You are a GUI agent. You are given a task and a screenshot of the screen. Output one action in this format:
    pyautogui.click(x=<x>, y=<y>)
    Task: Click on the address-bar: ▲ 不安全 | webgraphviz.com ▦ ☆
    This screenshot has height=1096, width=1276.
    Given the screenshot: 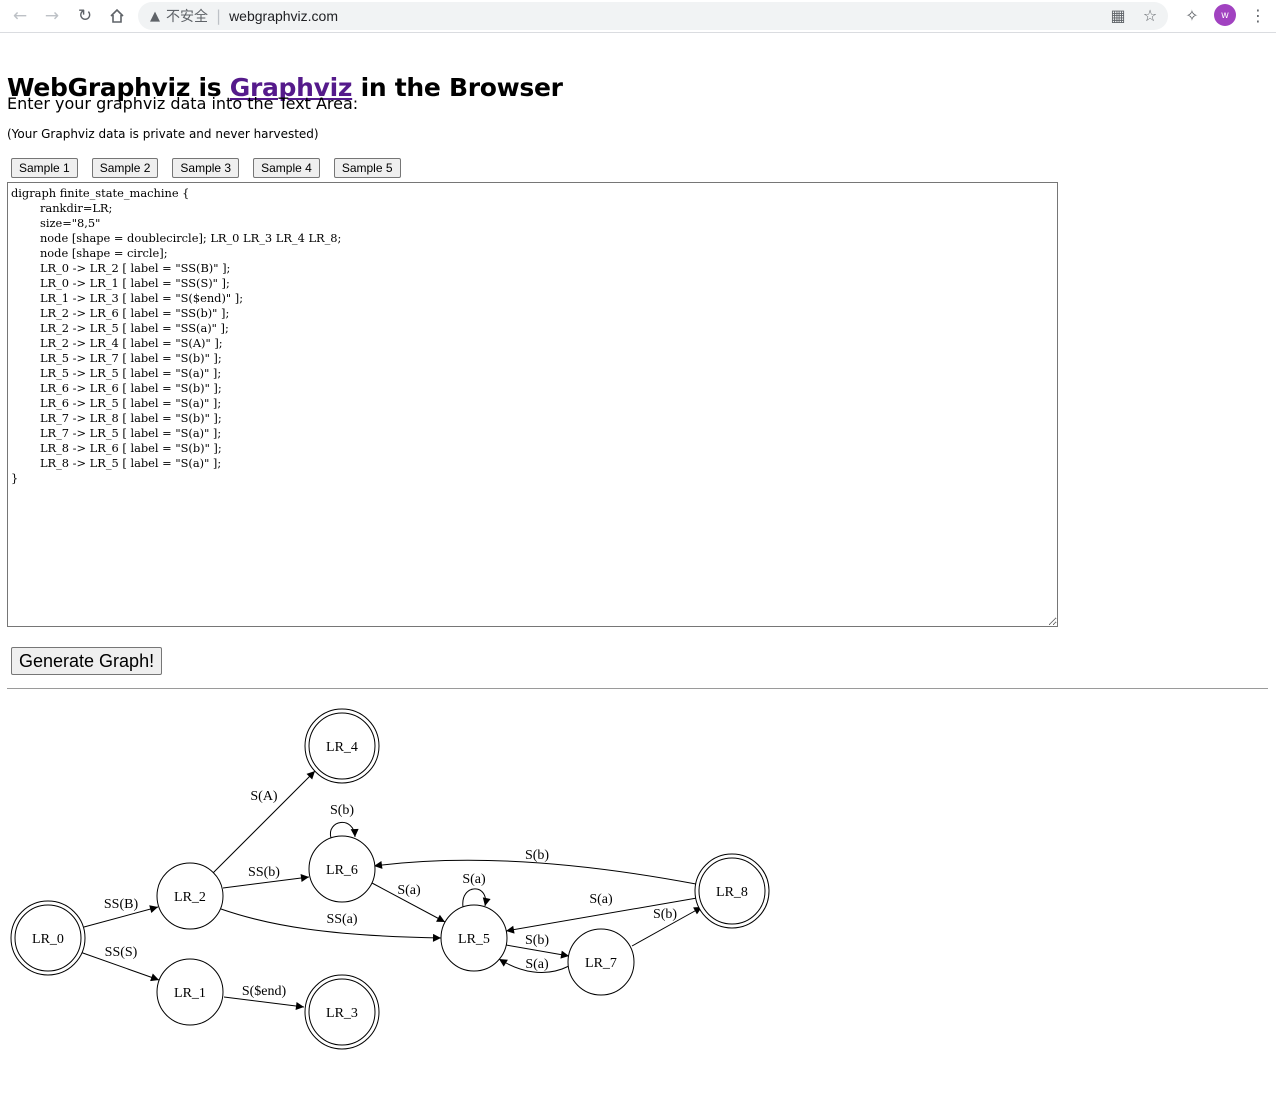 What is the action you would take?
    pyautogui.click(x=653, y=16)
    